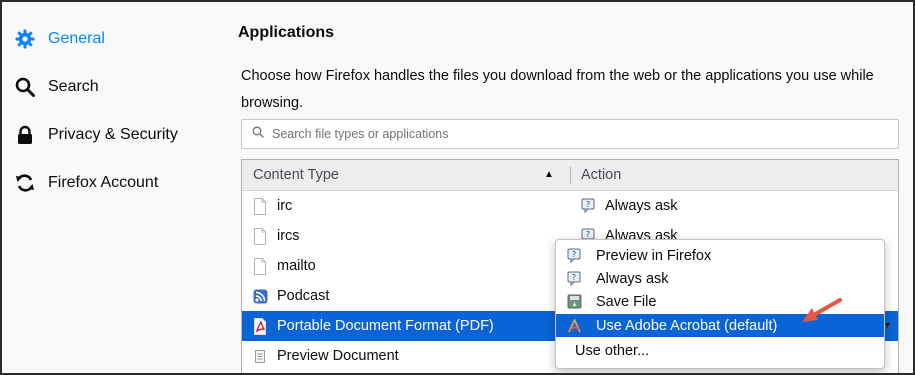 The width and height of the screenshot is (915, 375). What do you see at coordinates (570, 206) in the screenshot?
I see `table-row: irc ? Always ask` at bounding box center [570, 206].